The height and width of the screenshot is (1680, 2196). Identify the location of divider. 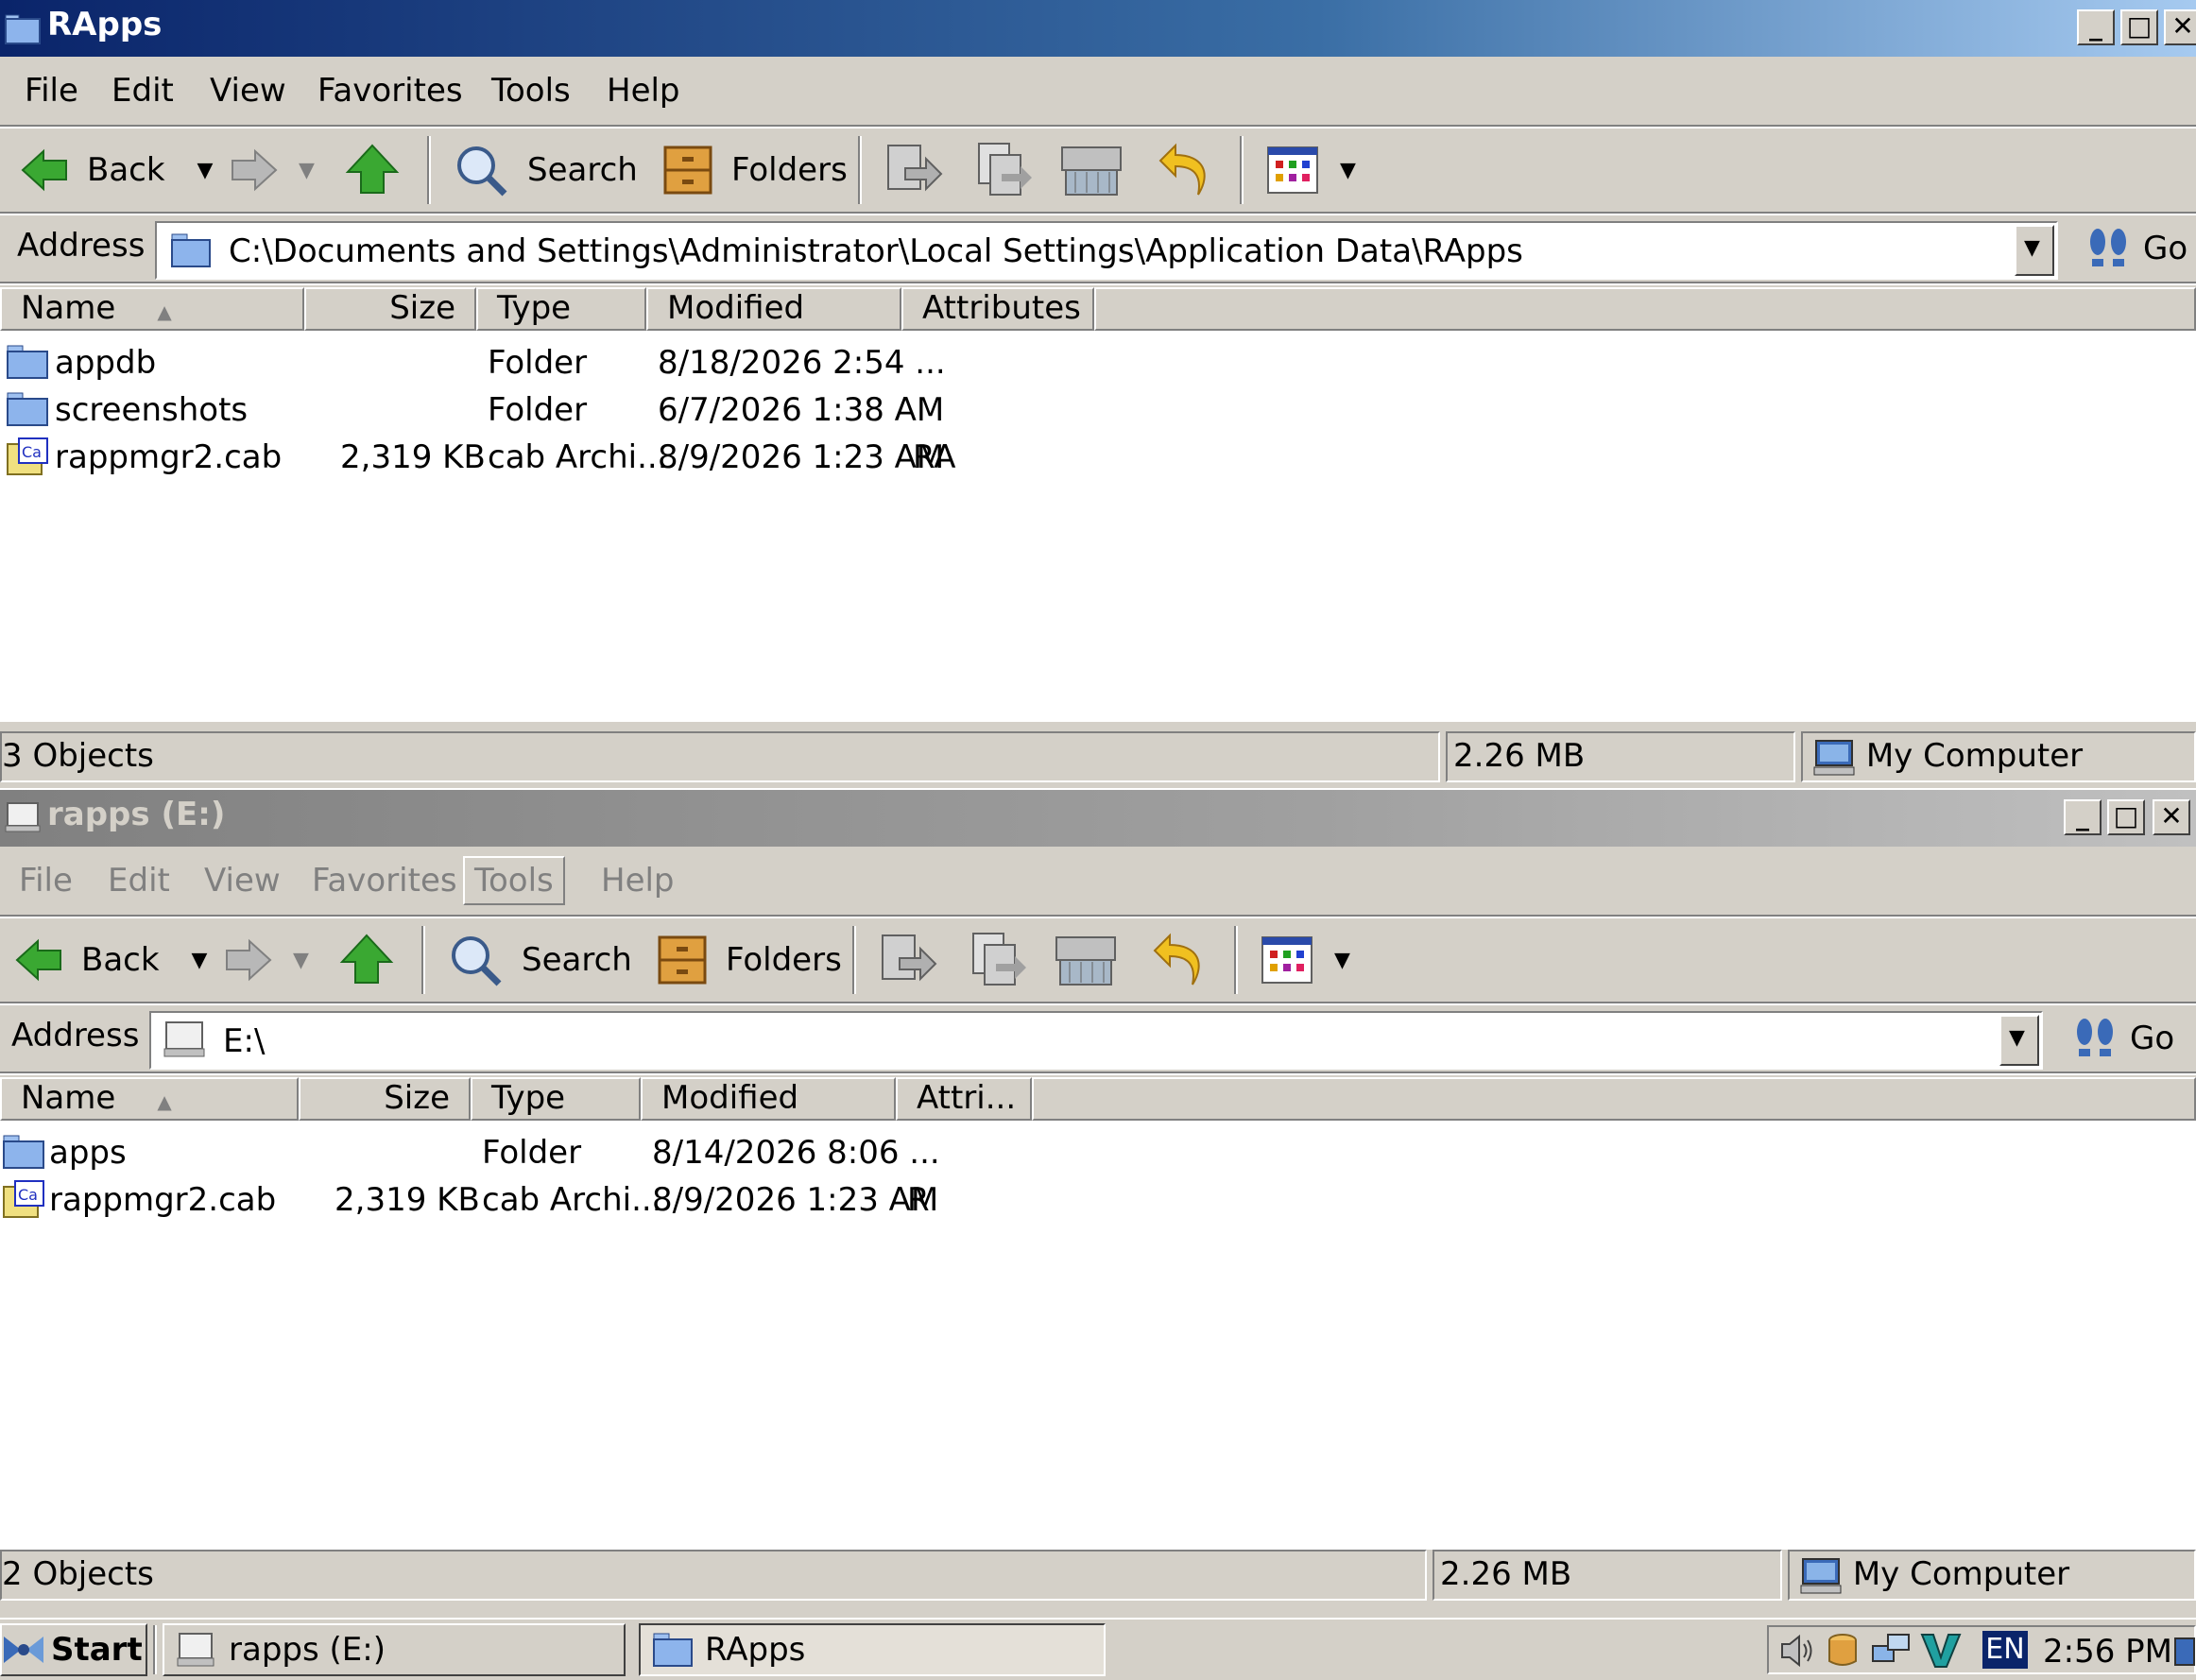
(1098, 1073).